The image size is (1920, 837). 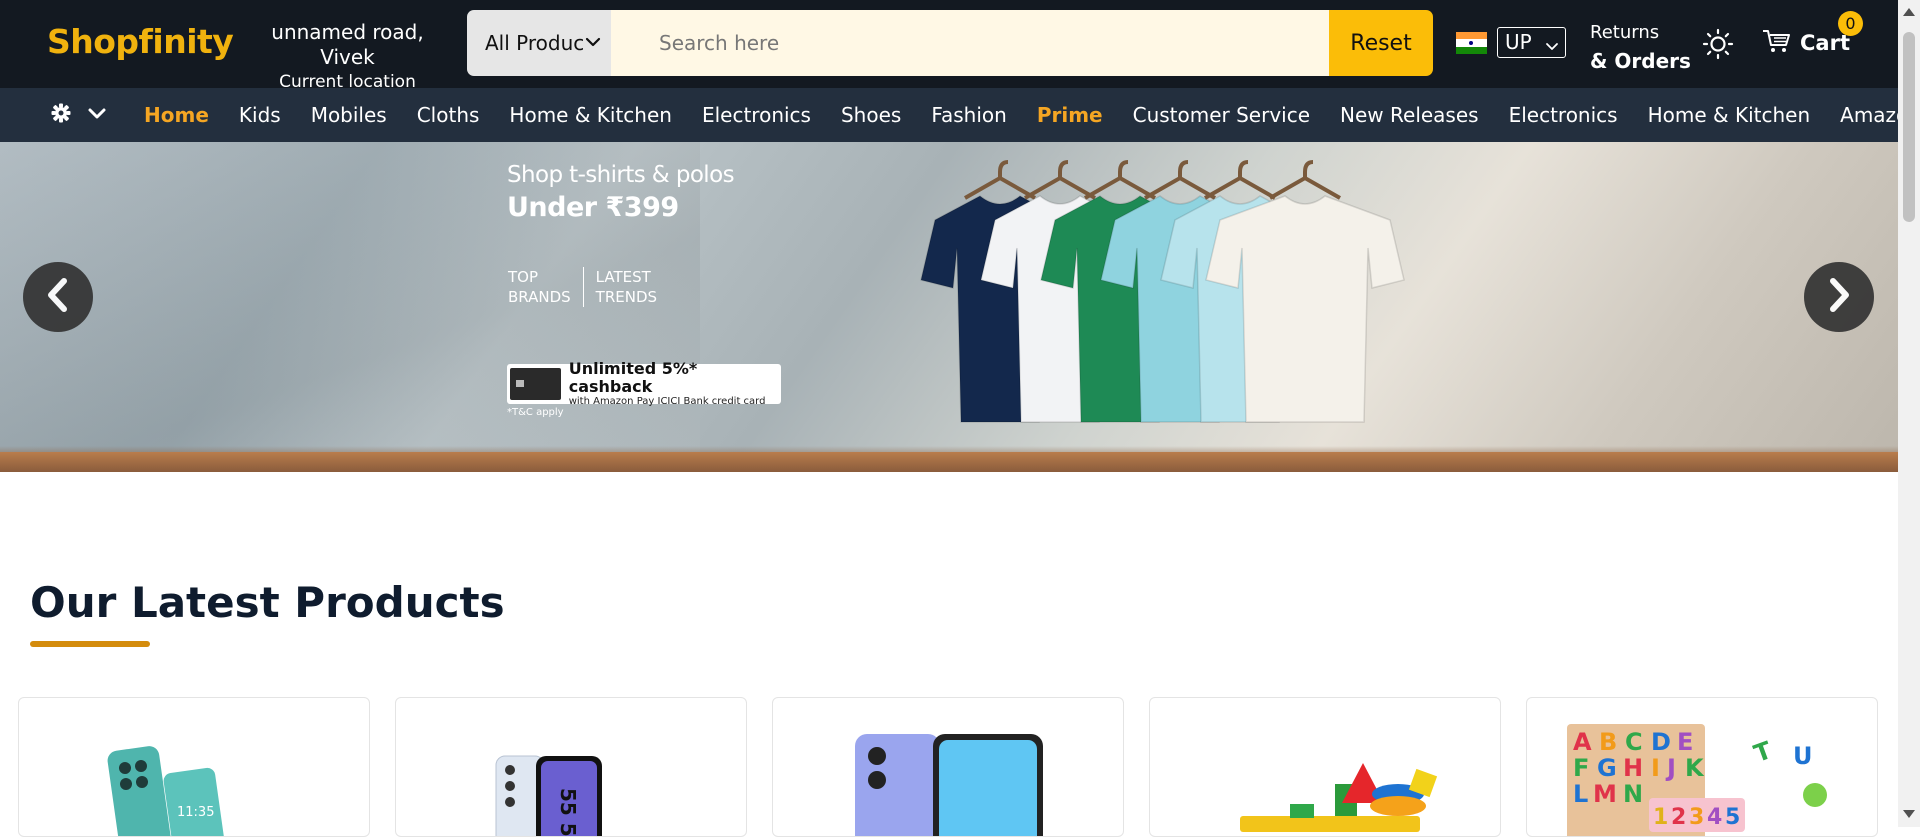 I want to click on search-bar: All Products Reset, so click(x=950, y=43).